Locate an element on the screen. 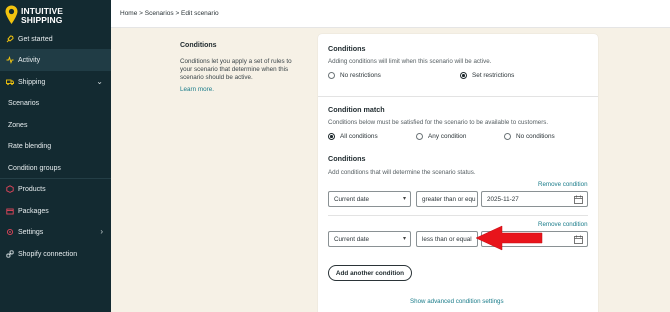 This screenshot has height=312, width=670. condition-date-input: 2025-11-27 is located at coordinates (534, 199).